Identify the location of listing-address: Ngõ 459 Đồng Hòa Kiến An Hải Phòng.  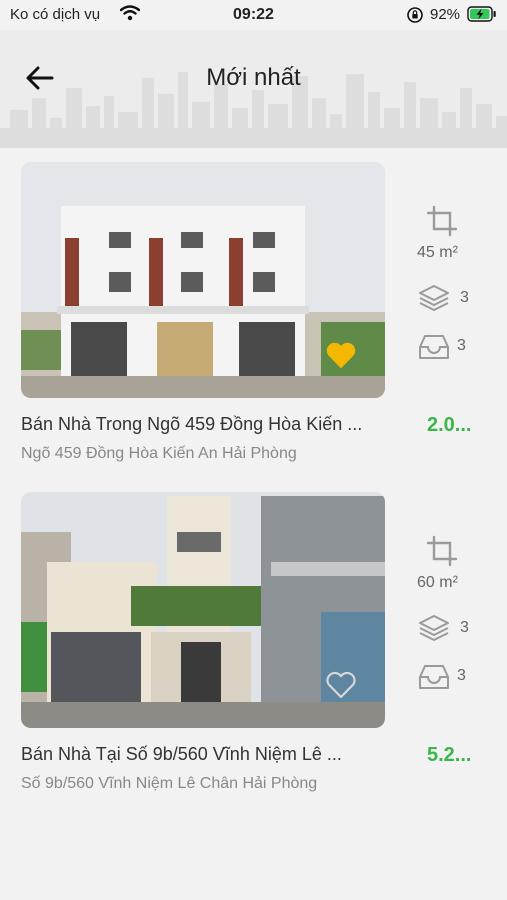
(159, 453).